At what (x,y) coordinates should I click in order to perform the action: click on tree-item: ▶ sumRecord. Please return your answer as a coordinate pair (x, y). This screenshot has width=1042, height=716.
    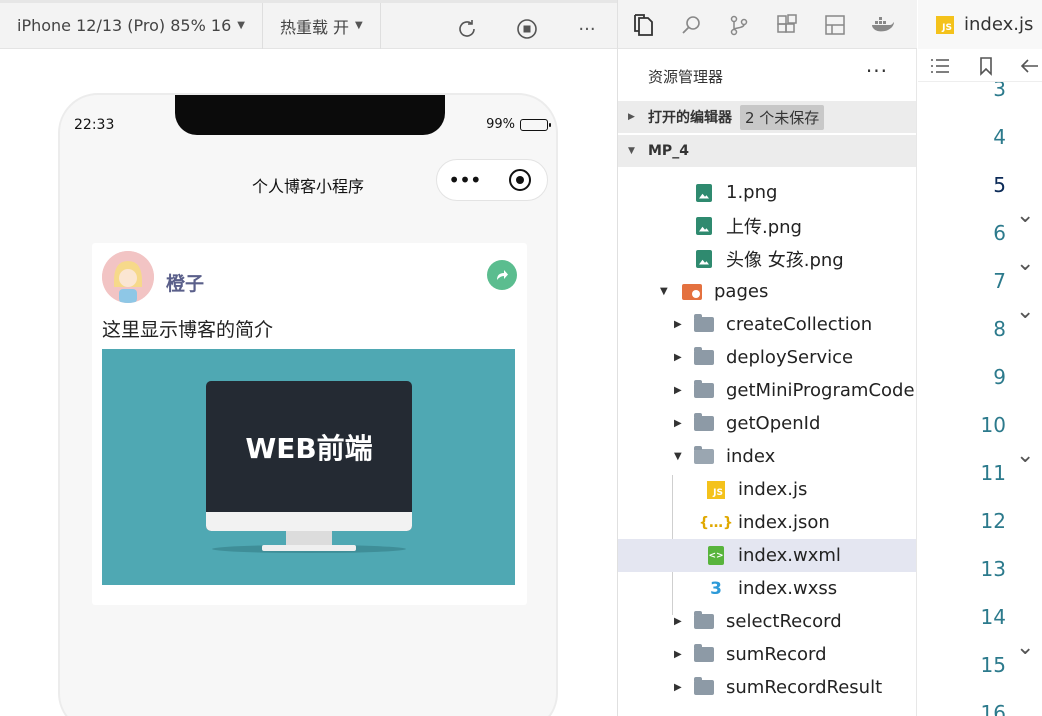
    Looking at the image, I should click on (767, 654).